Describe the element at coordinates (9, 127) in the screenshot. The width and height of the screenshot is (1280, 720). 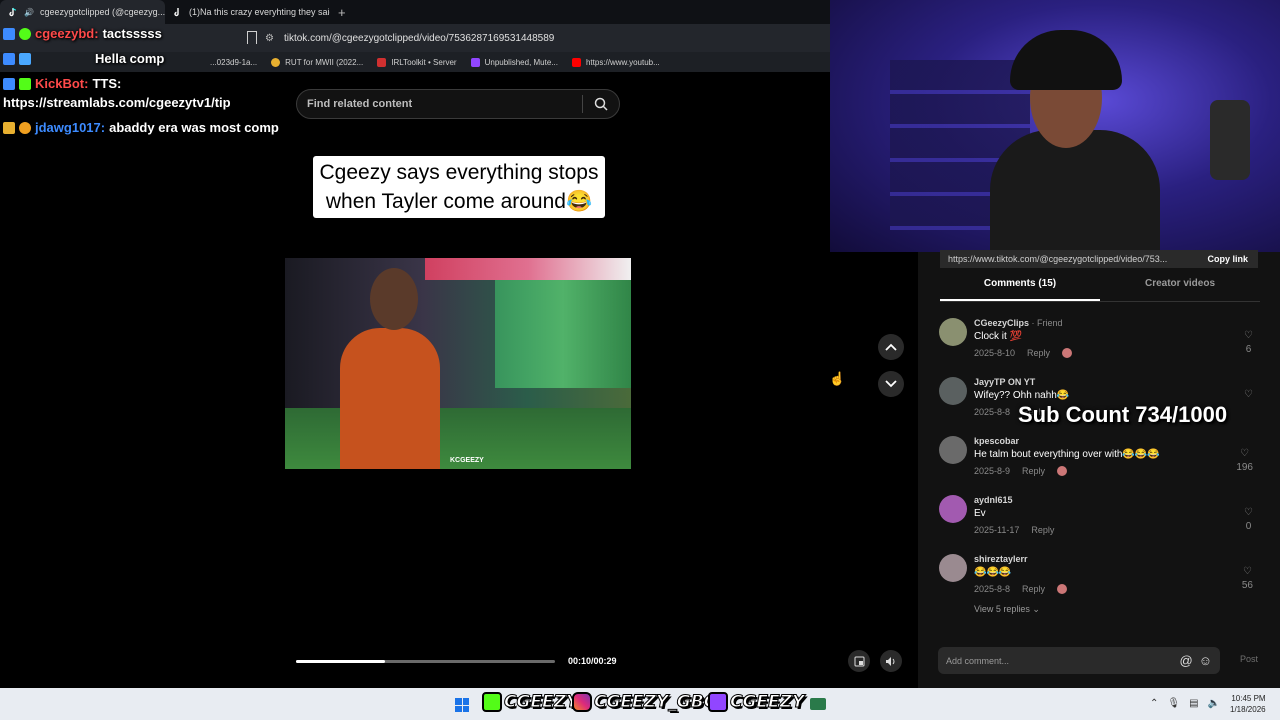
I see `crown-badge-icon` at that location.